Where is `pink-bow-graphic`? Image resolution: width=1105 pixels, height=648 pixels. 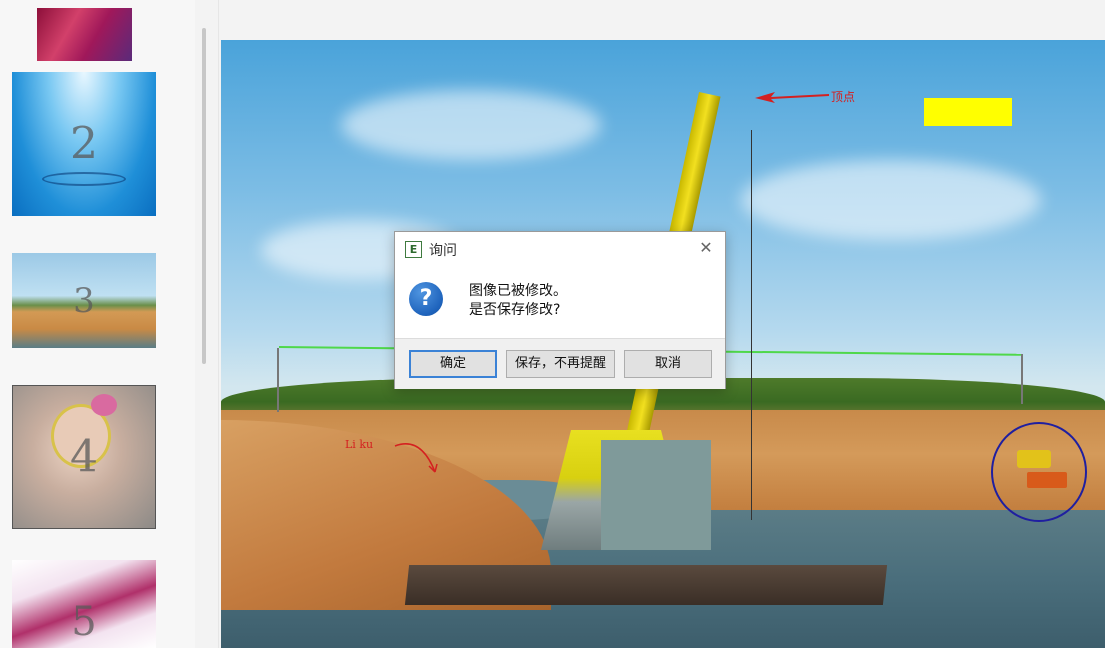
pink-bow-graphic is located at coordinates (104, 405).